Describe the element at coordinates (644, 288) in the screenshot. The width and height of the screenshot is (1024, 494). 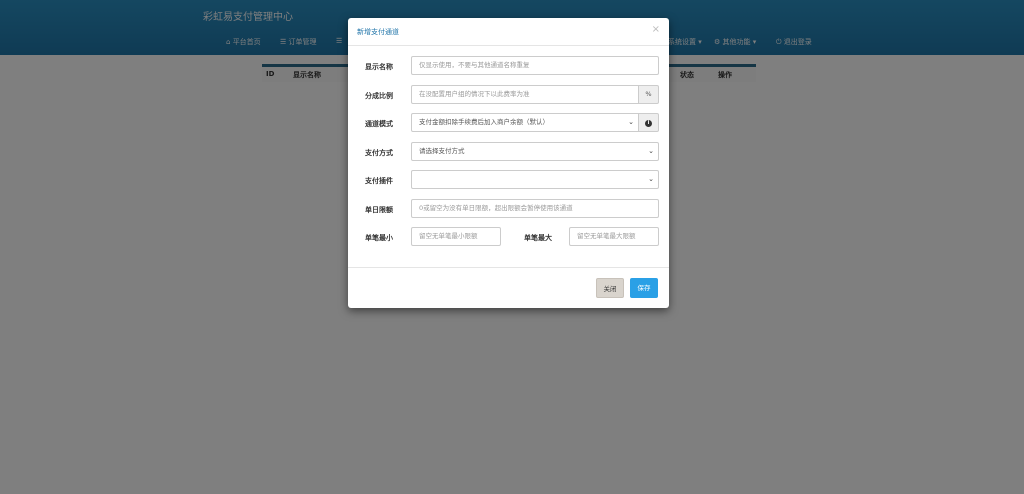
I see `save-button: 保存` at that location.